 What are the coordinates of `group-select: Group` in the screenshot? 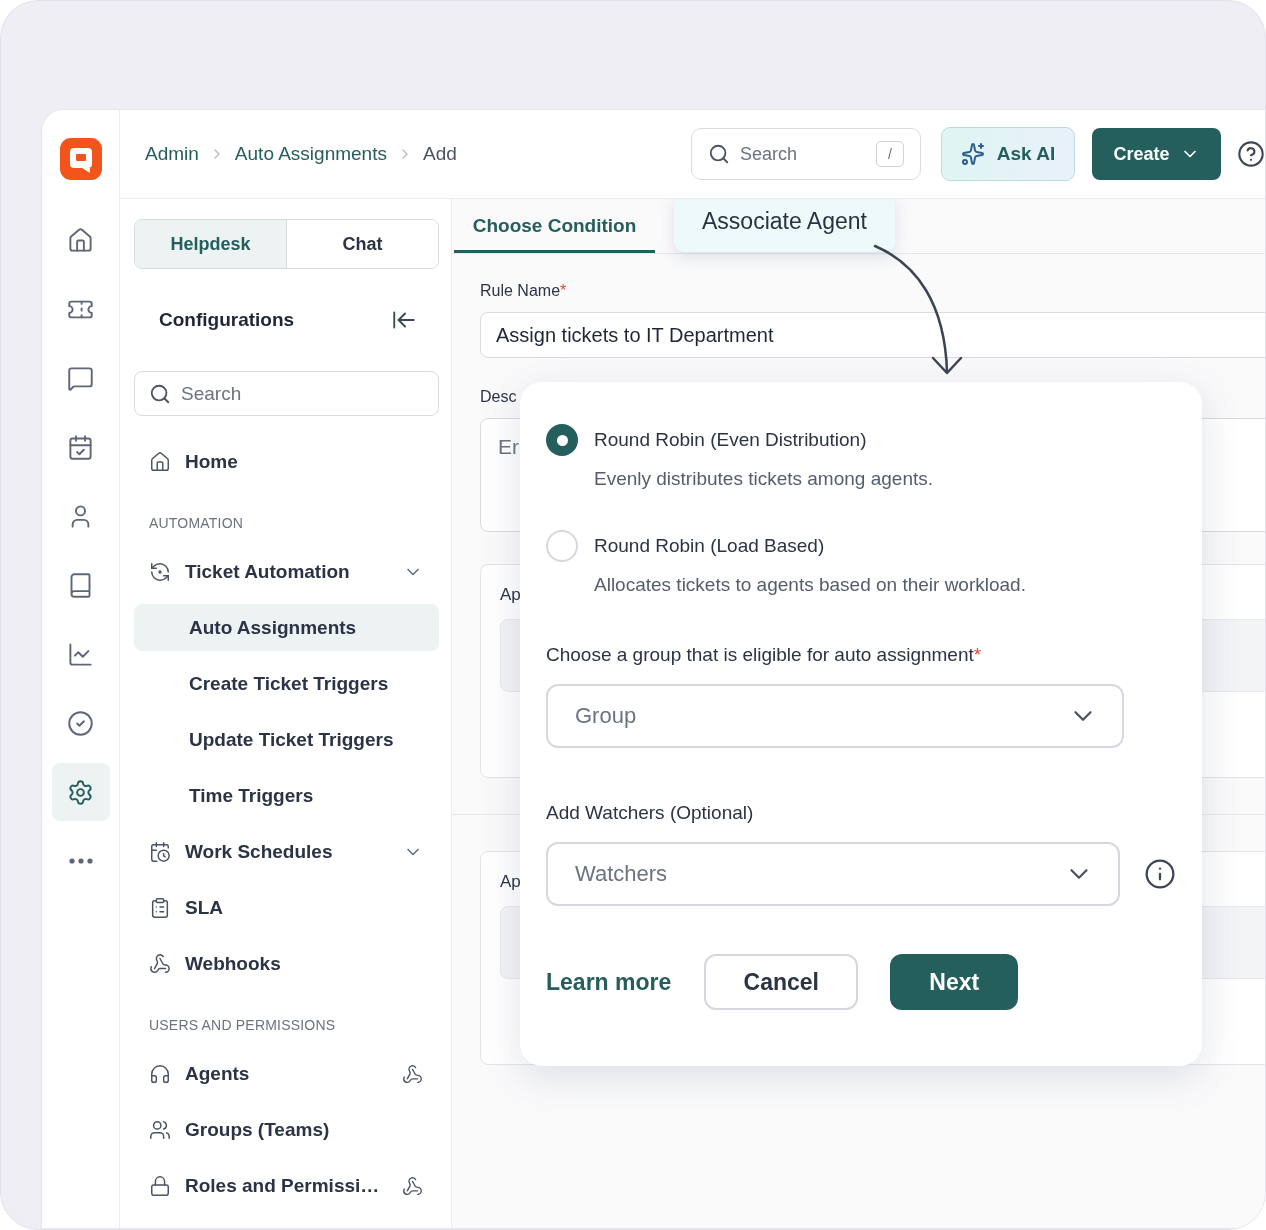 It's located at (835, 716).